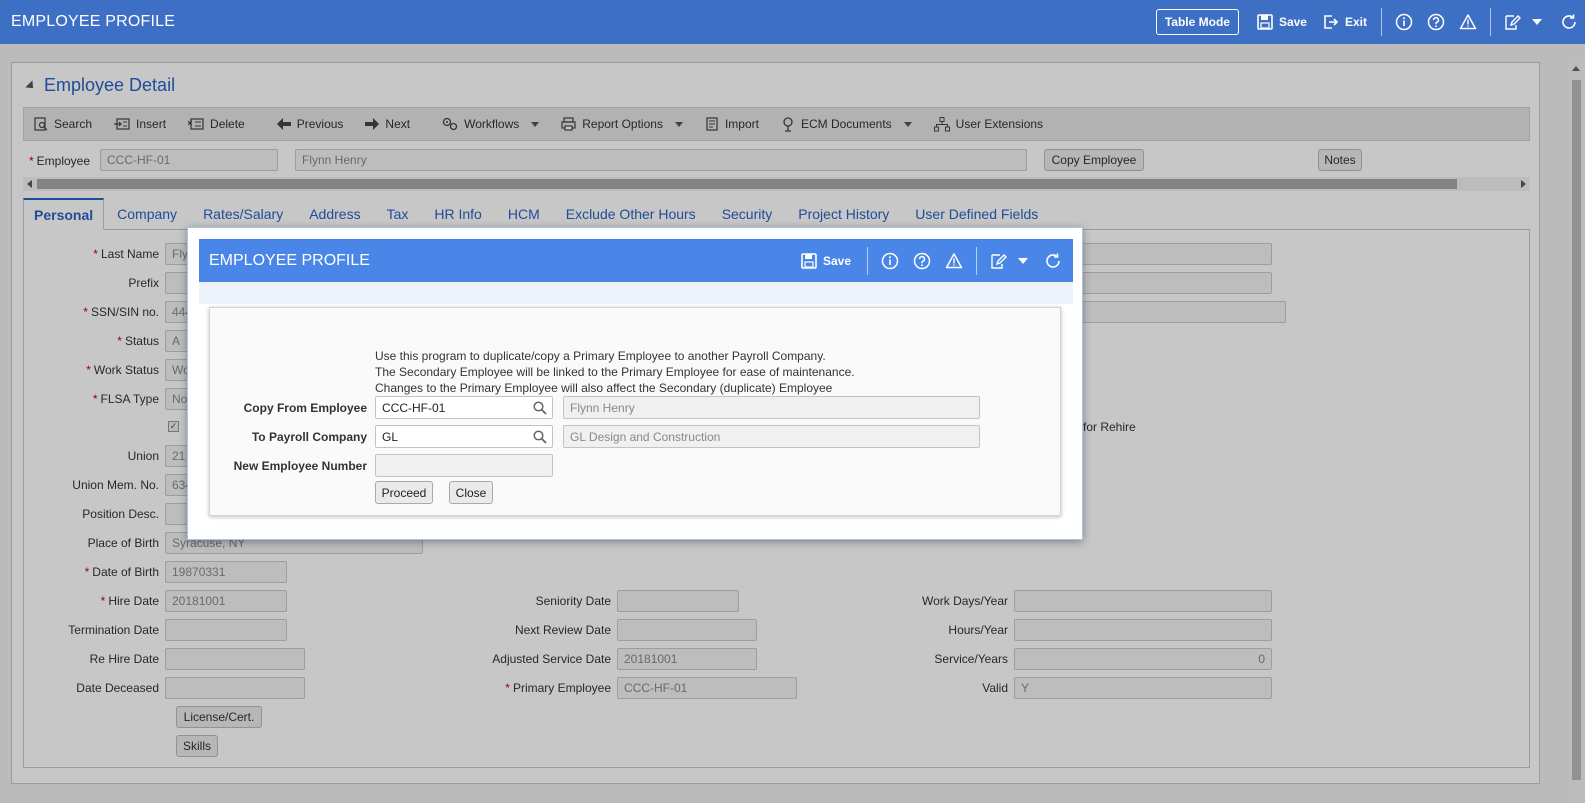 The width and height of the screenshot is (1585, 803). I want to click on dialog-title: EMPLOYEE PROFILE, so click(289, 260).